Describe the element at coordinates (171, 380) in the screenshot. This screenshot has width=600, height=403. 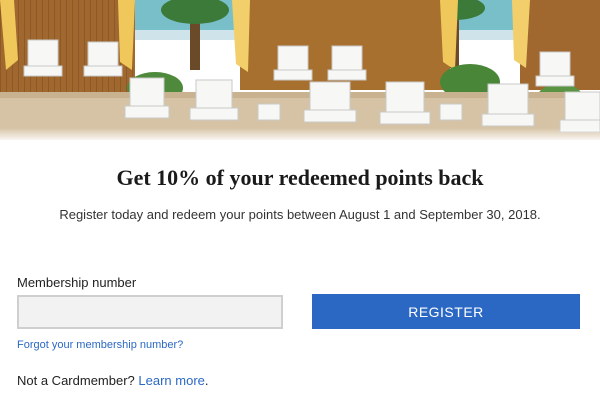
I see `learn-more-link: Learn more` at that location.